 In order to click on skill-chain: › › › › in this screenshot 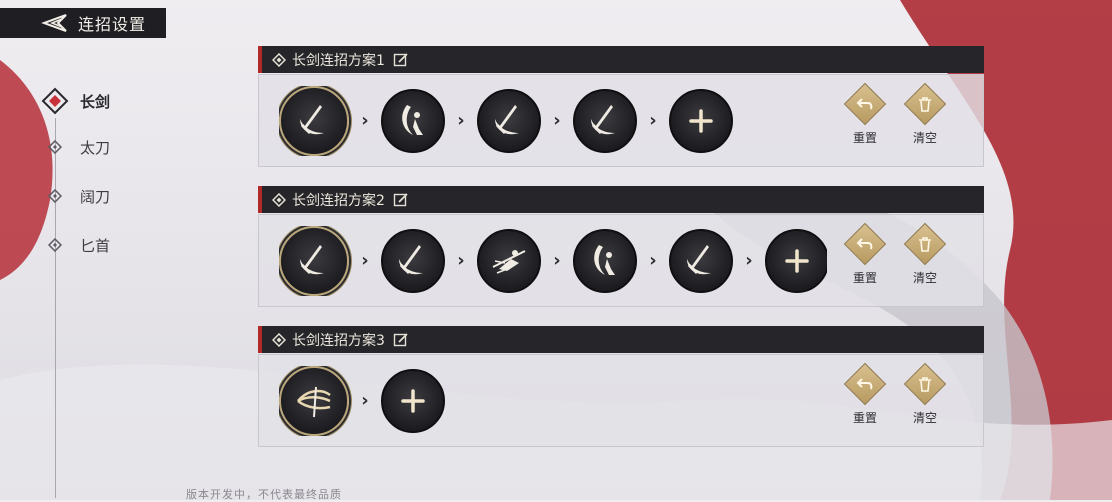, I will do `click(553, 120)`.